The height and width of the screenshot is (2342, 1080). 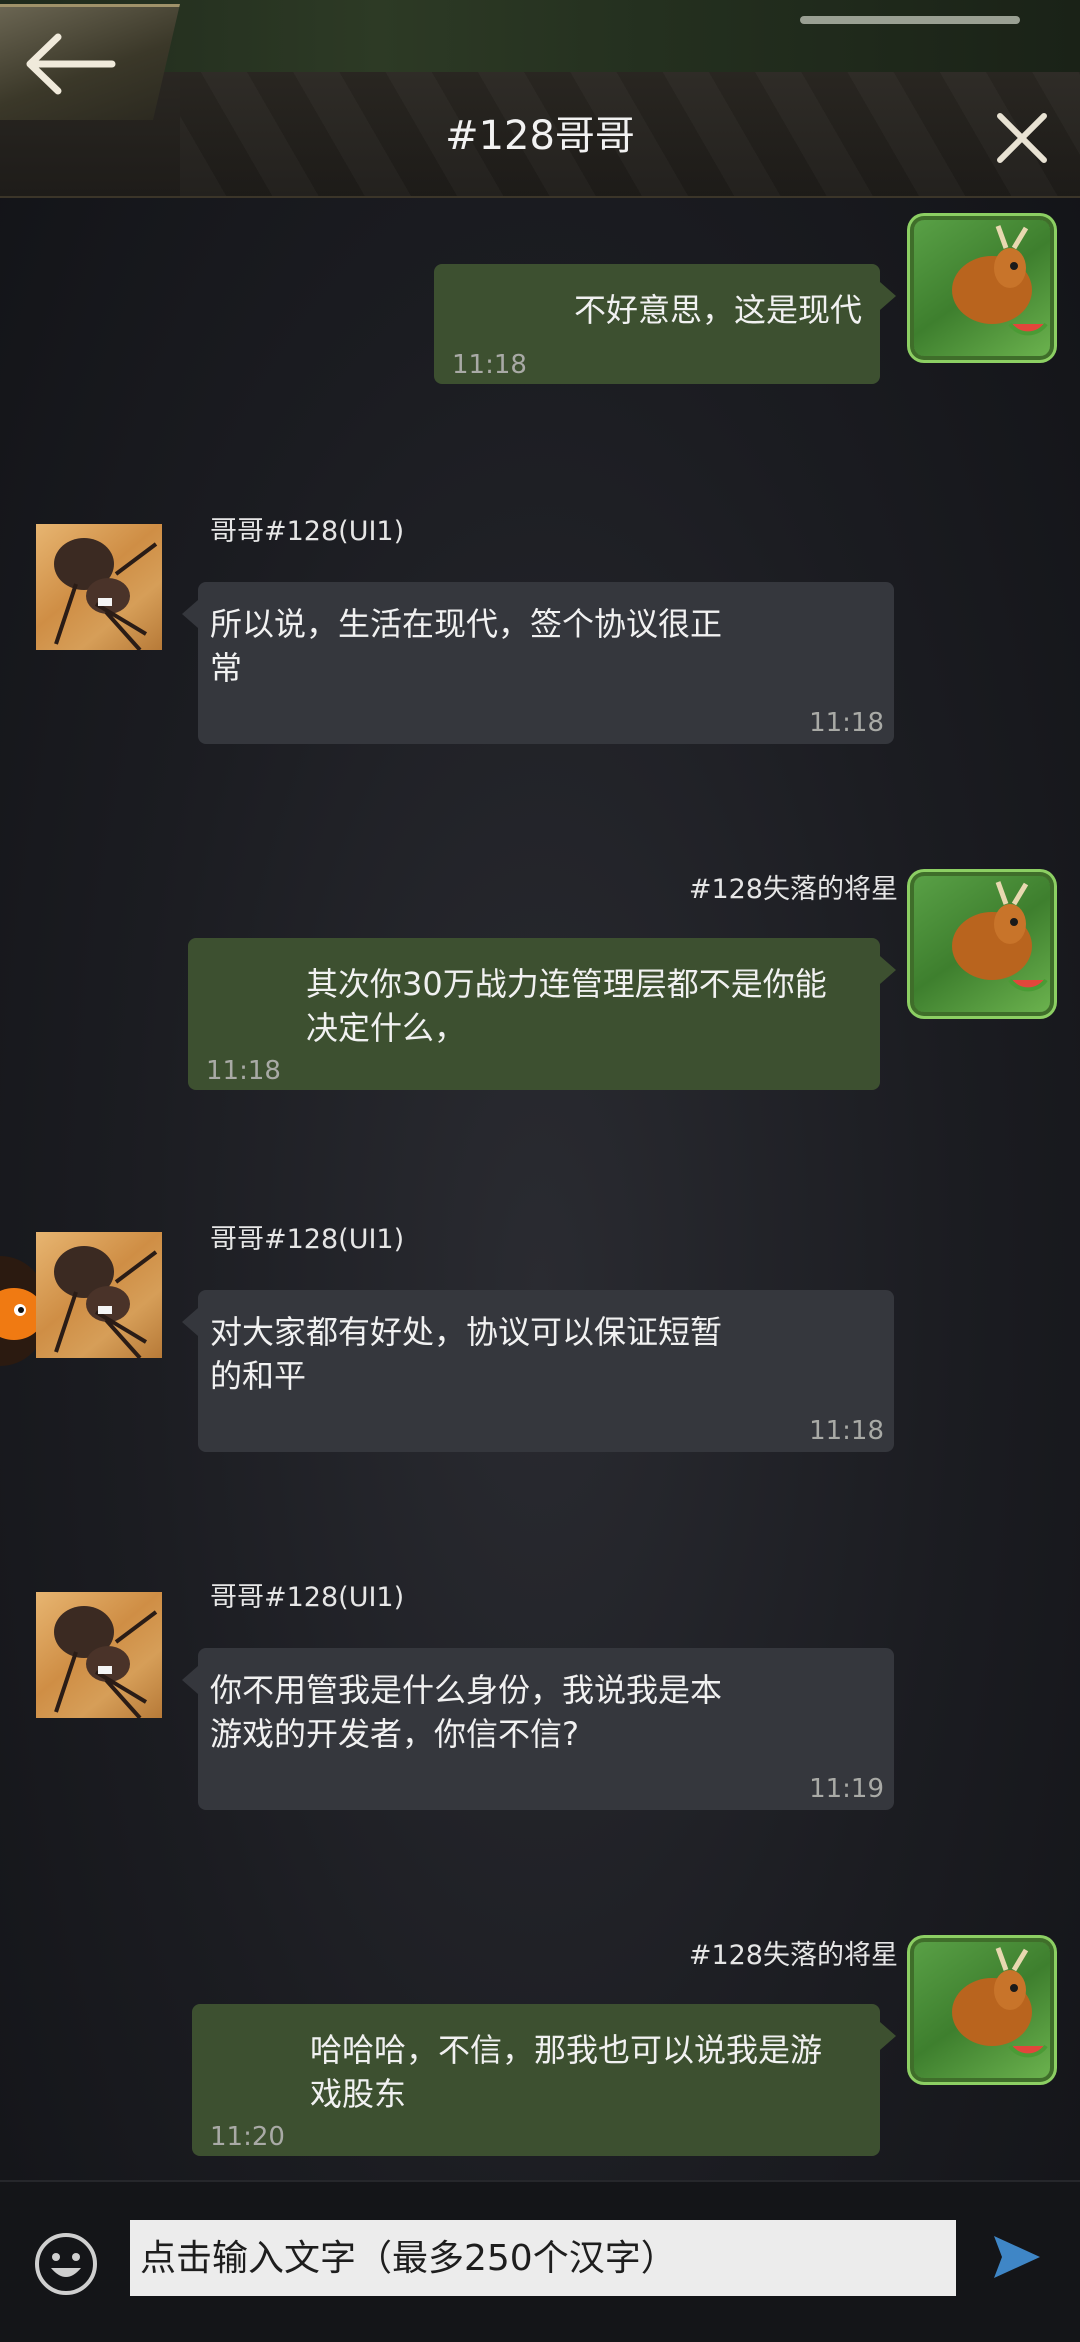 I want to click on home-indicator, so click(x=910, y=20).